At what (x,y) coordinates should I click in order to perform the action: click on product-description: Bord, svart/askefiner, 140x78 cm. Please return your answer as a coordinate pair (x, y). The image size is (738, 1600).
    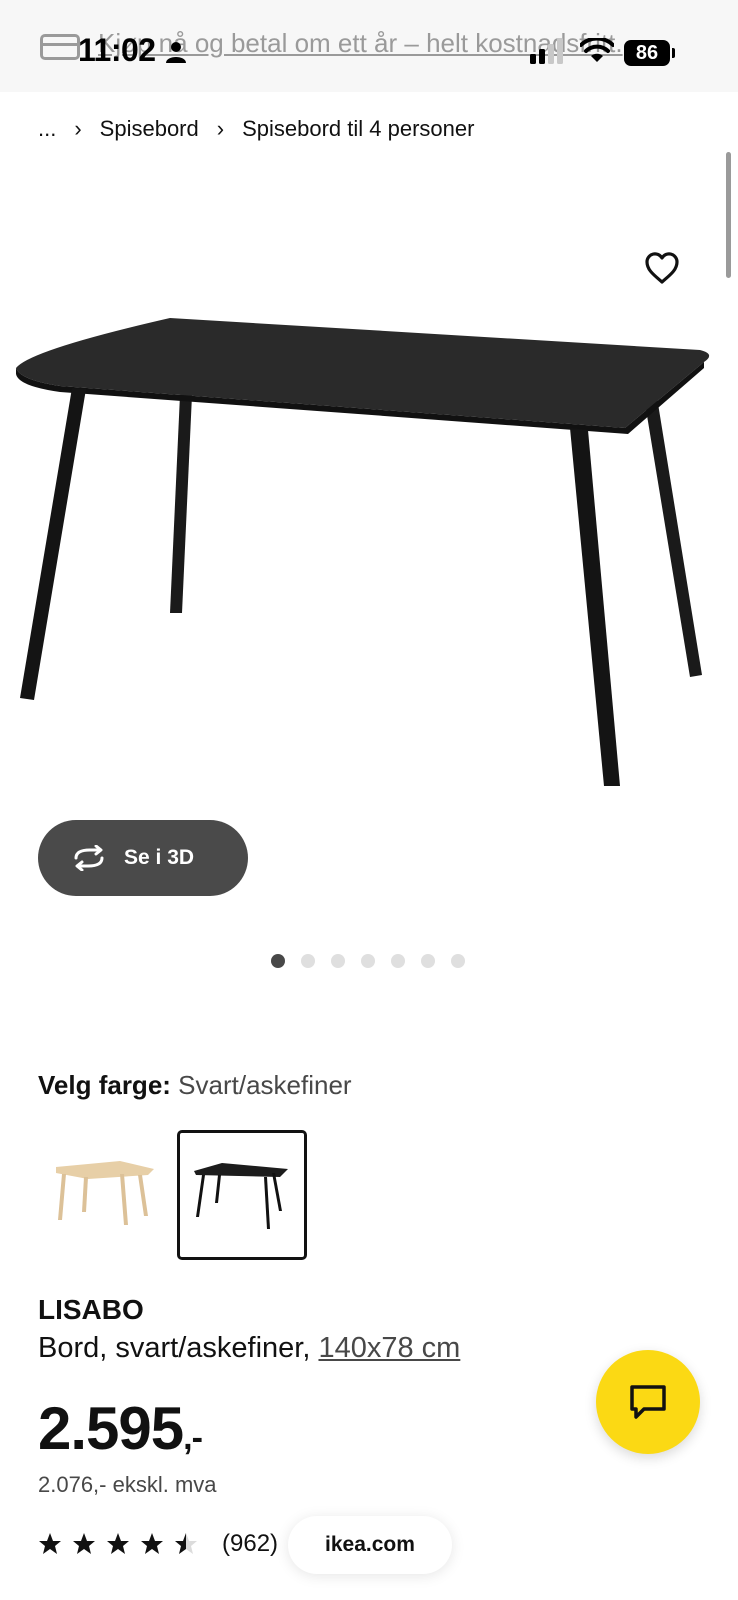
    Looking at the image, I should click on (249, 1348).